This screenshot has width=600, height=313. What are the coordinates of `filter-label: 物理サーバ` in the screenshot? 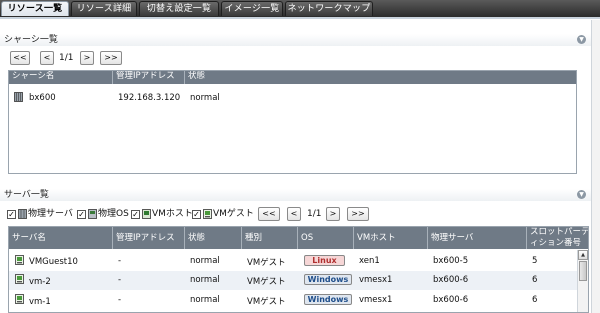 It's located at (50, 214).